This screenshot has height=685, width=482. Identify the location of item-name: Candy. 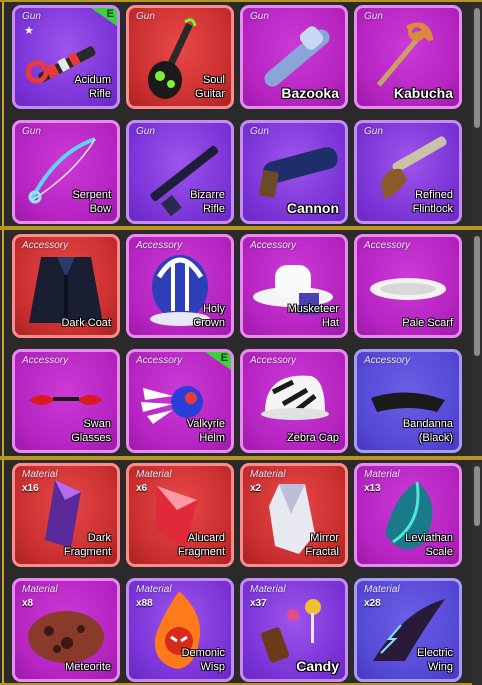
(317, 666).